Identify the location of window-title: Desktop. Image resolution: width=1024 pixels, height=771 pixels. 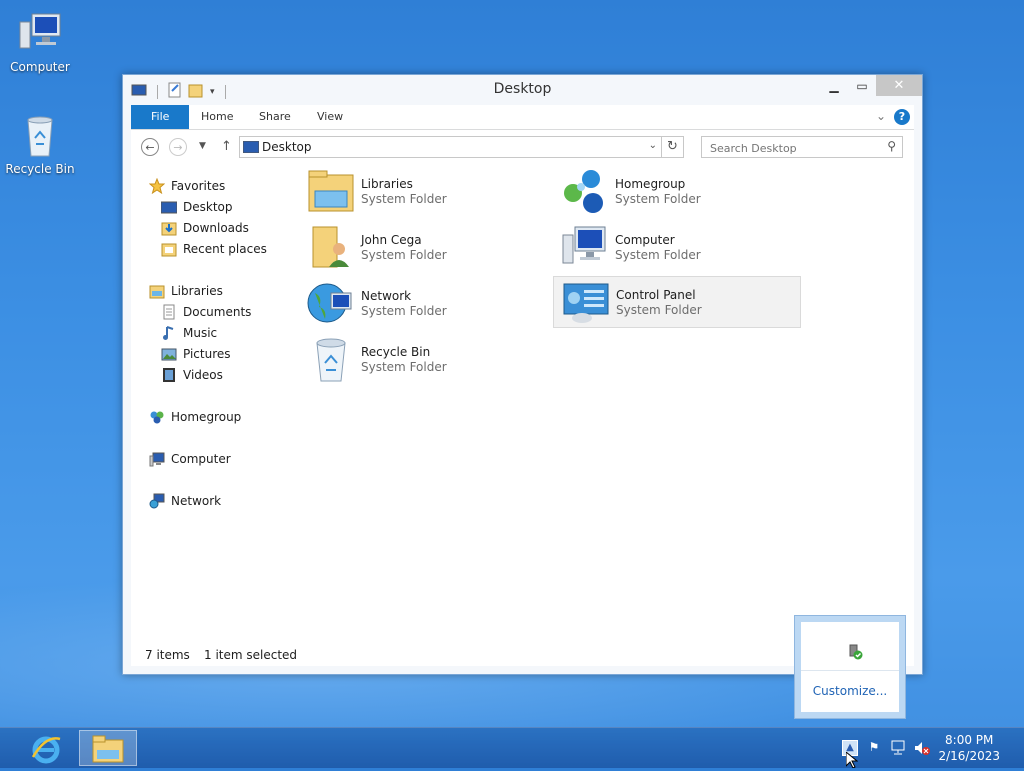
(522, 89).